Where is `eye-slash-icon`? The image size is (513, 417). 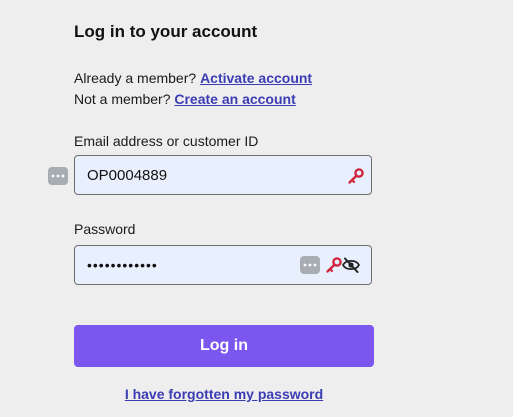 eye-slash-icon is located at coordinates (351, 265).